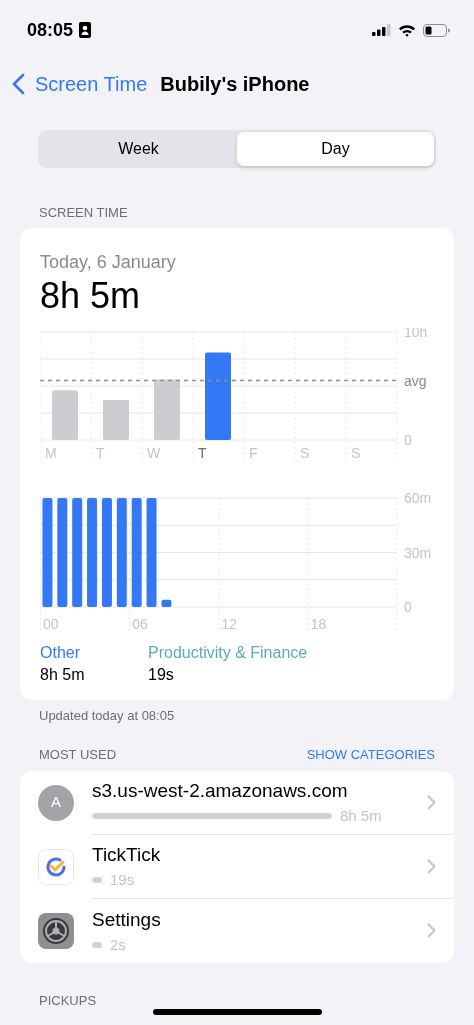 The width and height of the screenshot is (474, 1025). I want to click on legend-label: Productivity & Finance, so click(228, 652).